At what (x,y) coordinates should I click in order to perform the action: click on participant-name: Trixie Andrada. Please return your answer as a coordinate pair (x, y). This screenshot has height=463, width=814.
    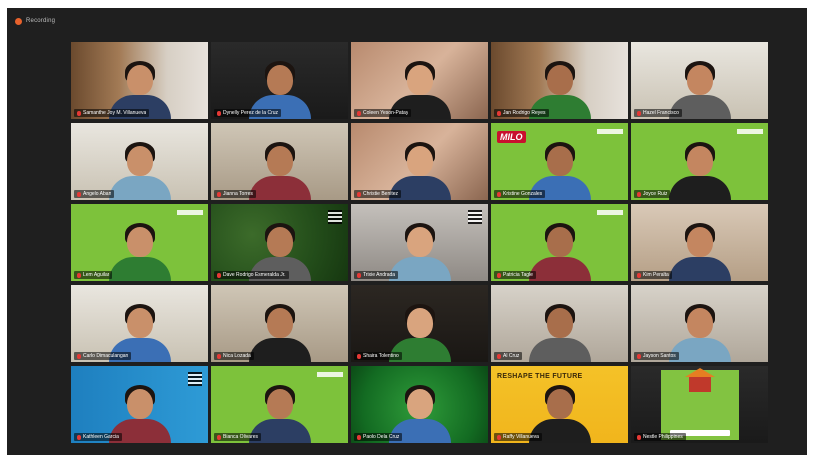
    Looking at the image, I should click on (379, 275).